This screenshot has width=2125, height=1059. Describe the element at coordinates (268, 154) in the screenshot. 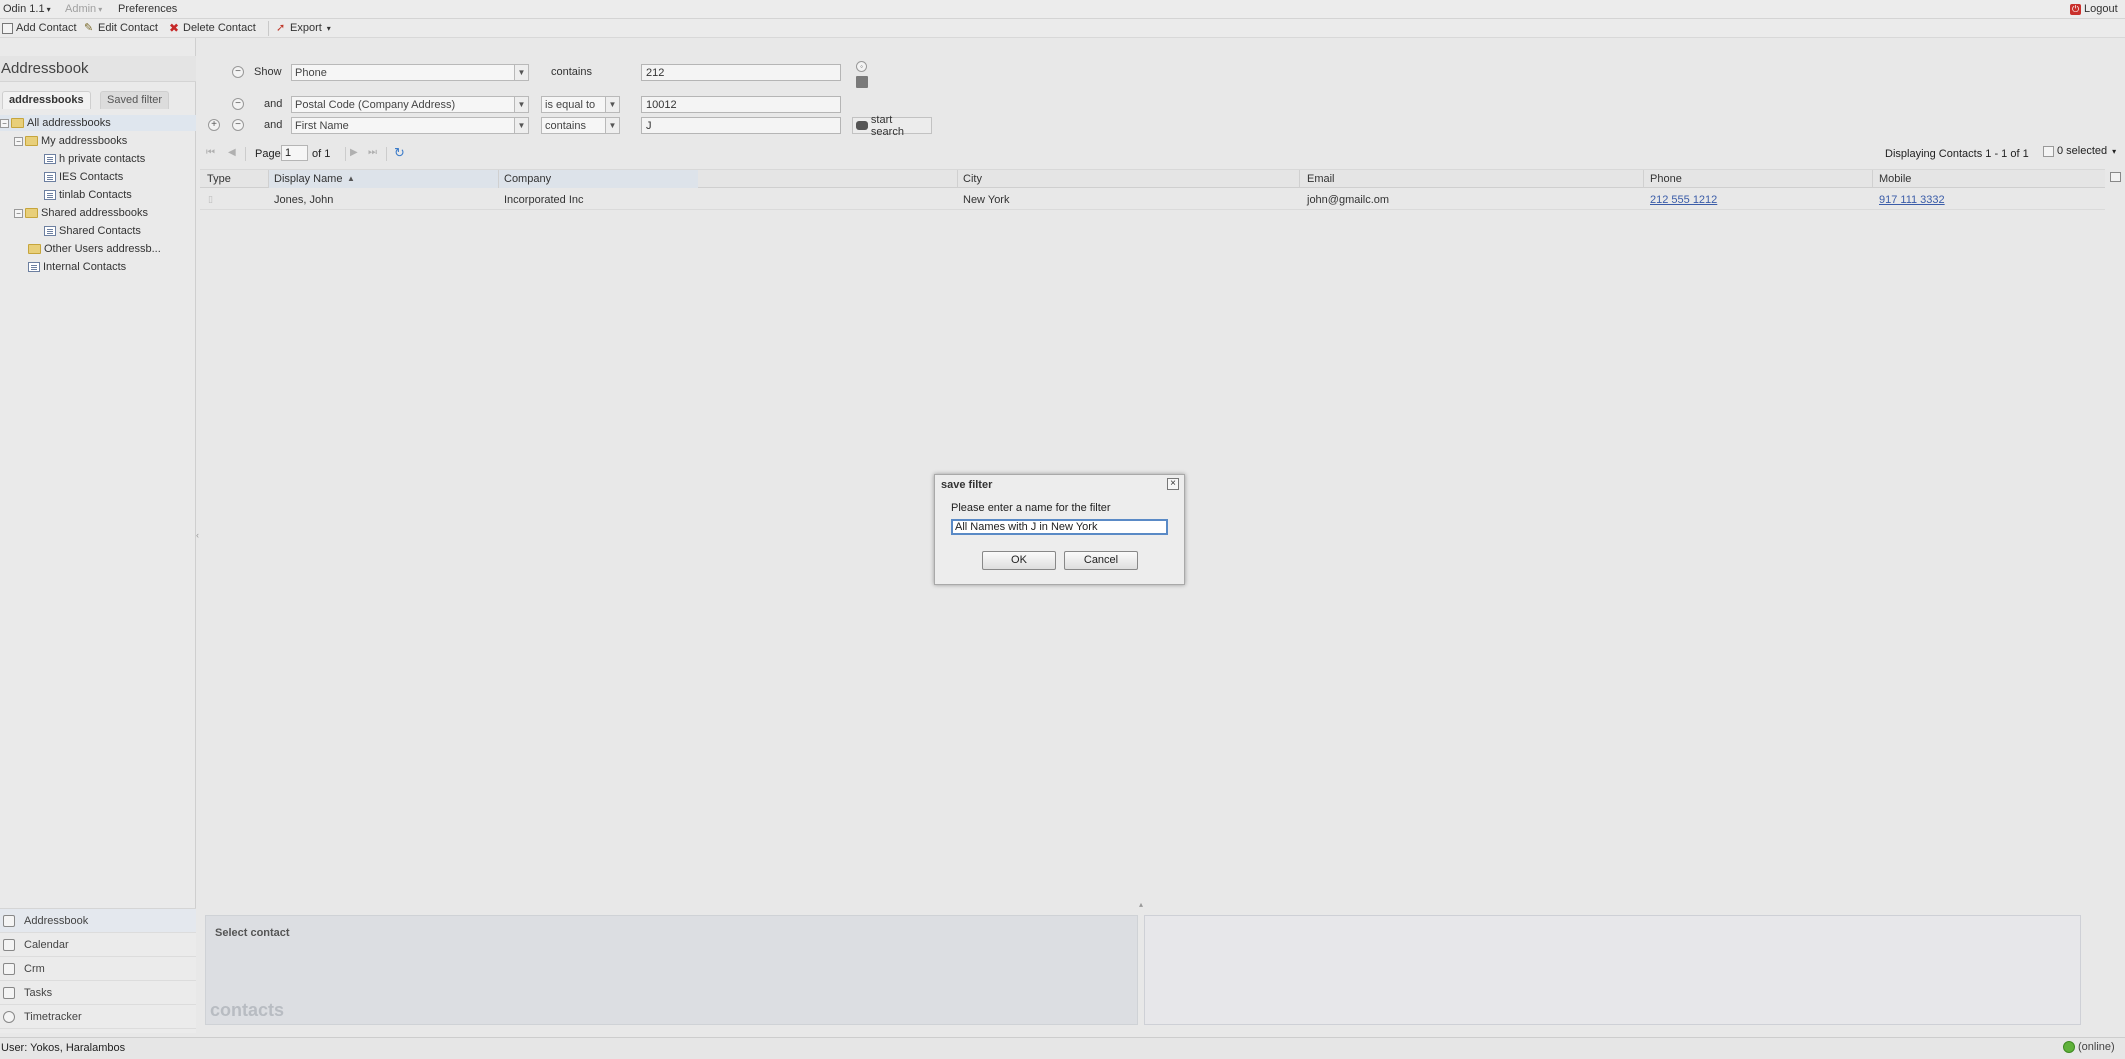

I see `page-label: Page` at that location.